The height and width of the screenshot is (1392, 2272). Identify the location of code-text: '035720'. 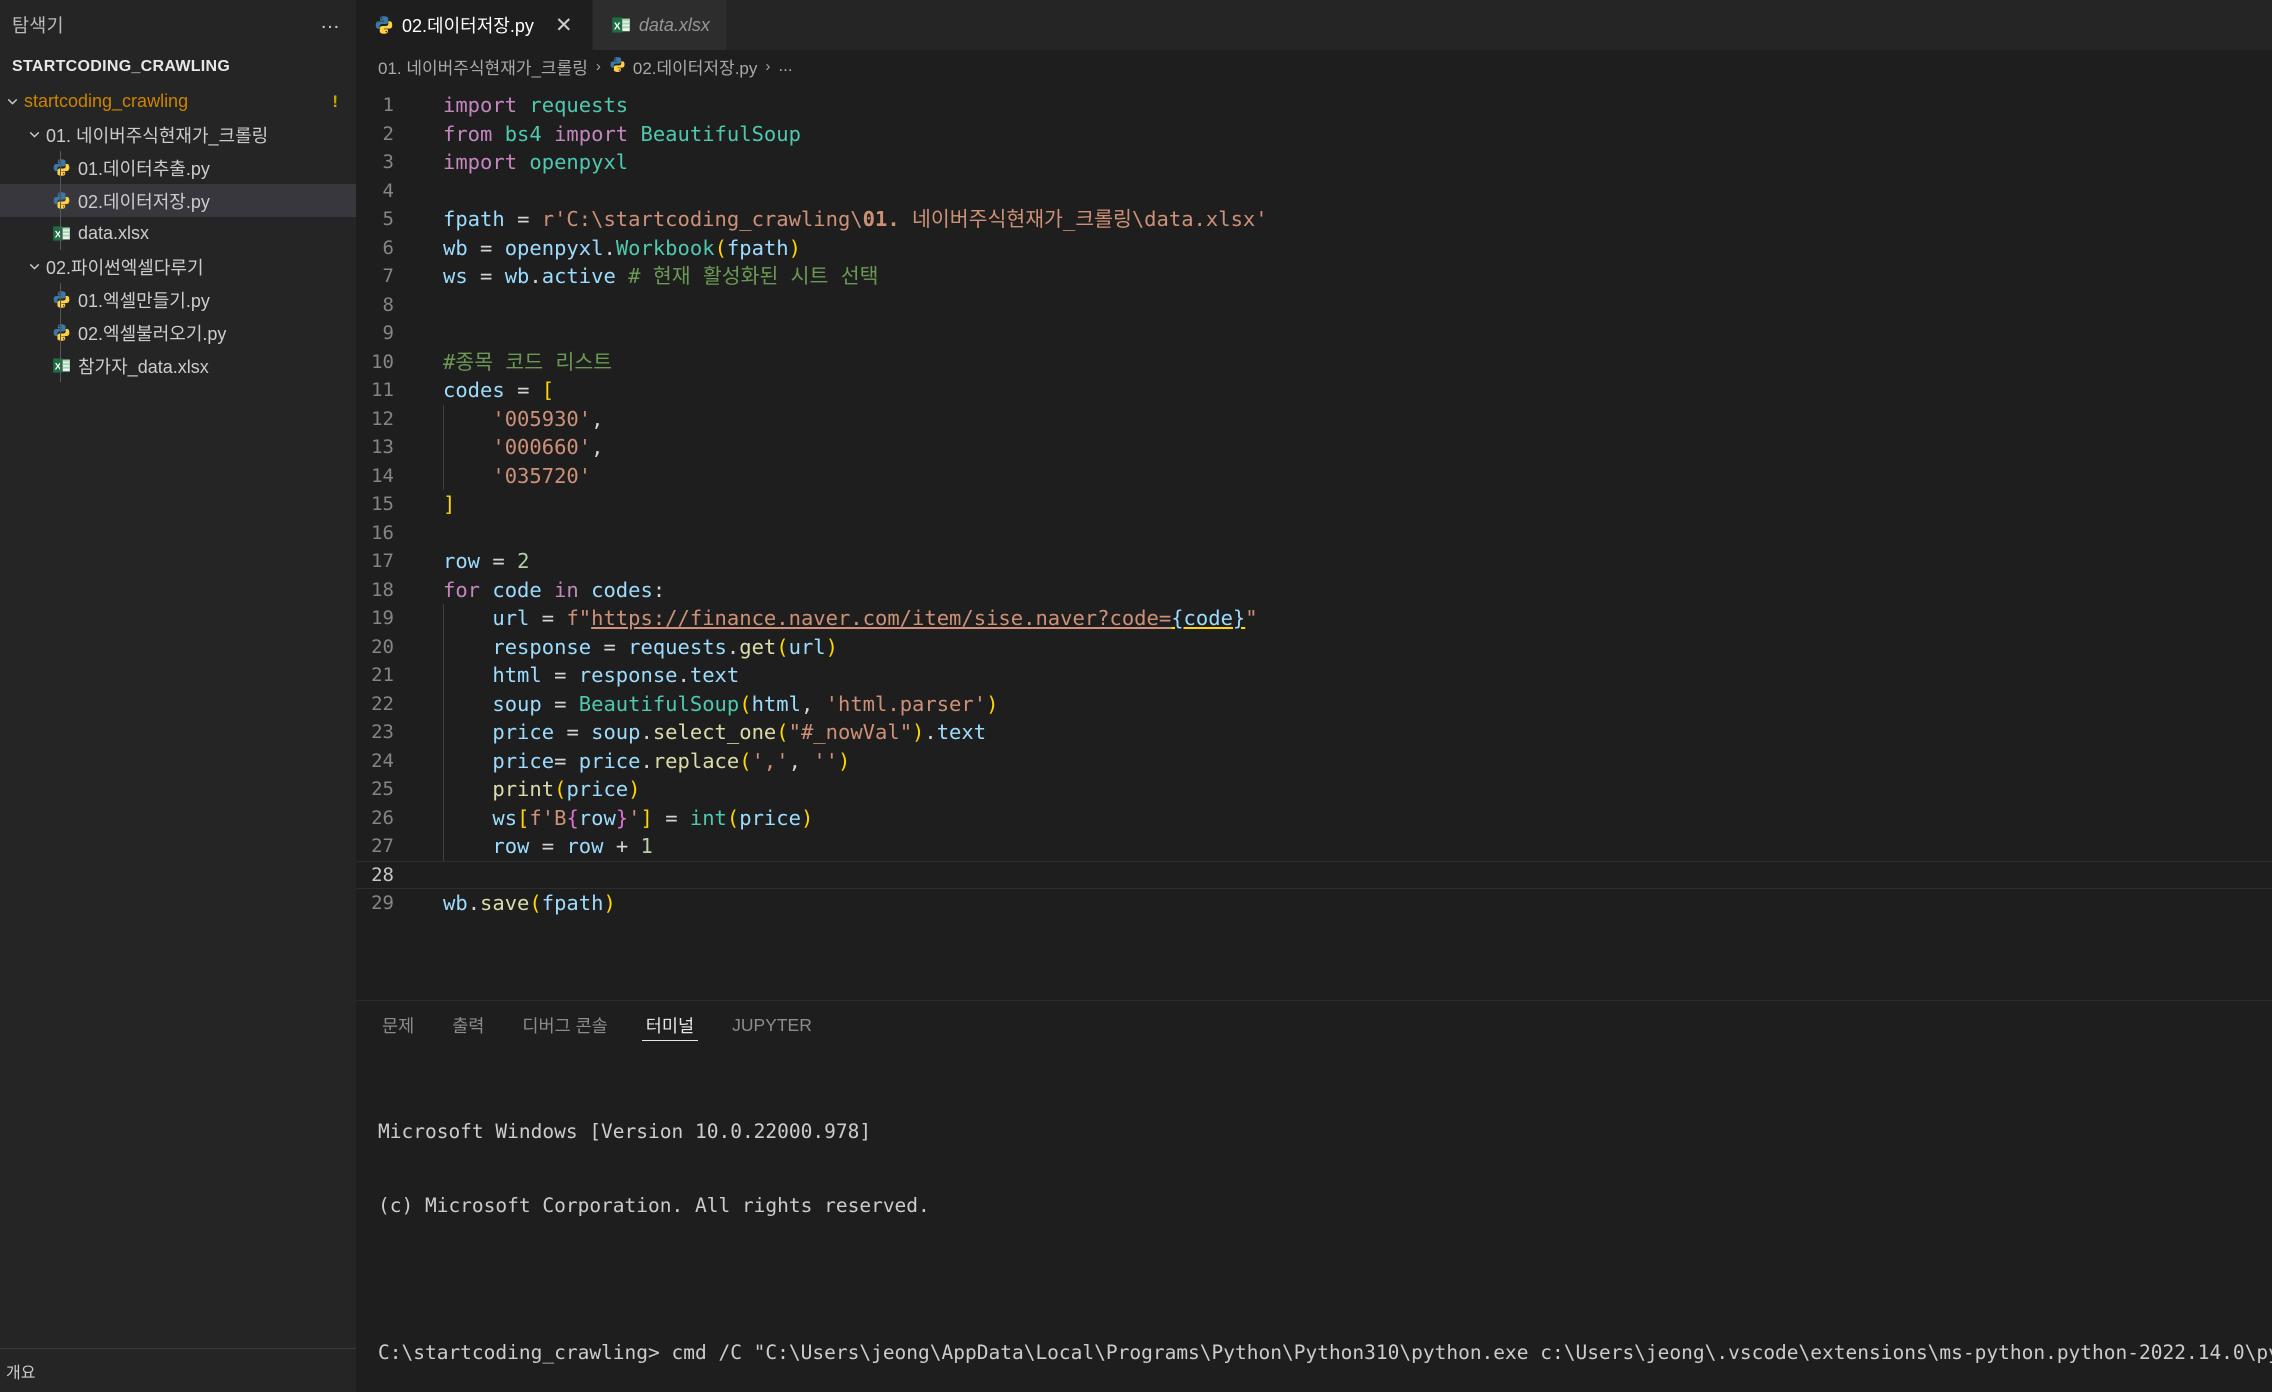
(504, 475).